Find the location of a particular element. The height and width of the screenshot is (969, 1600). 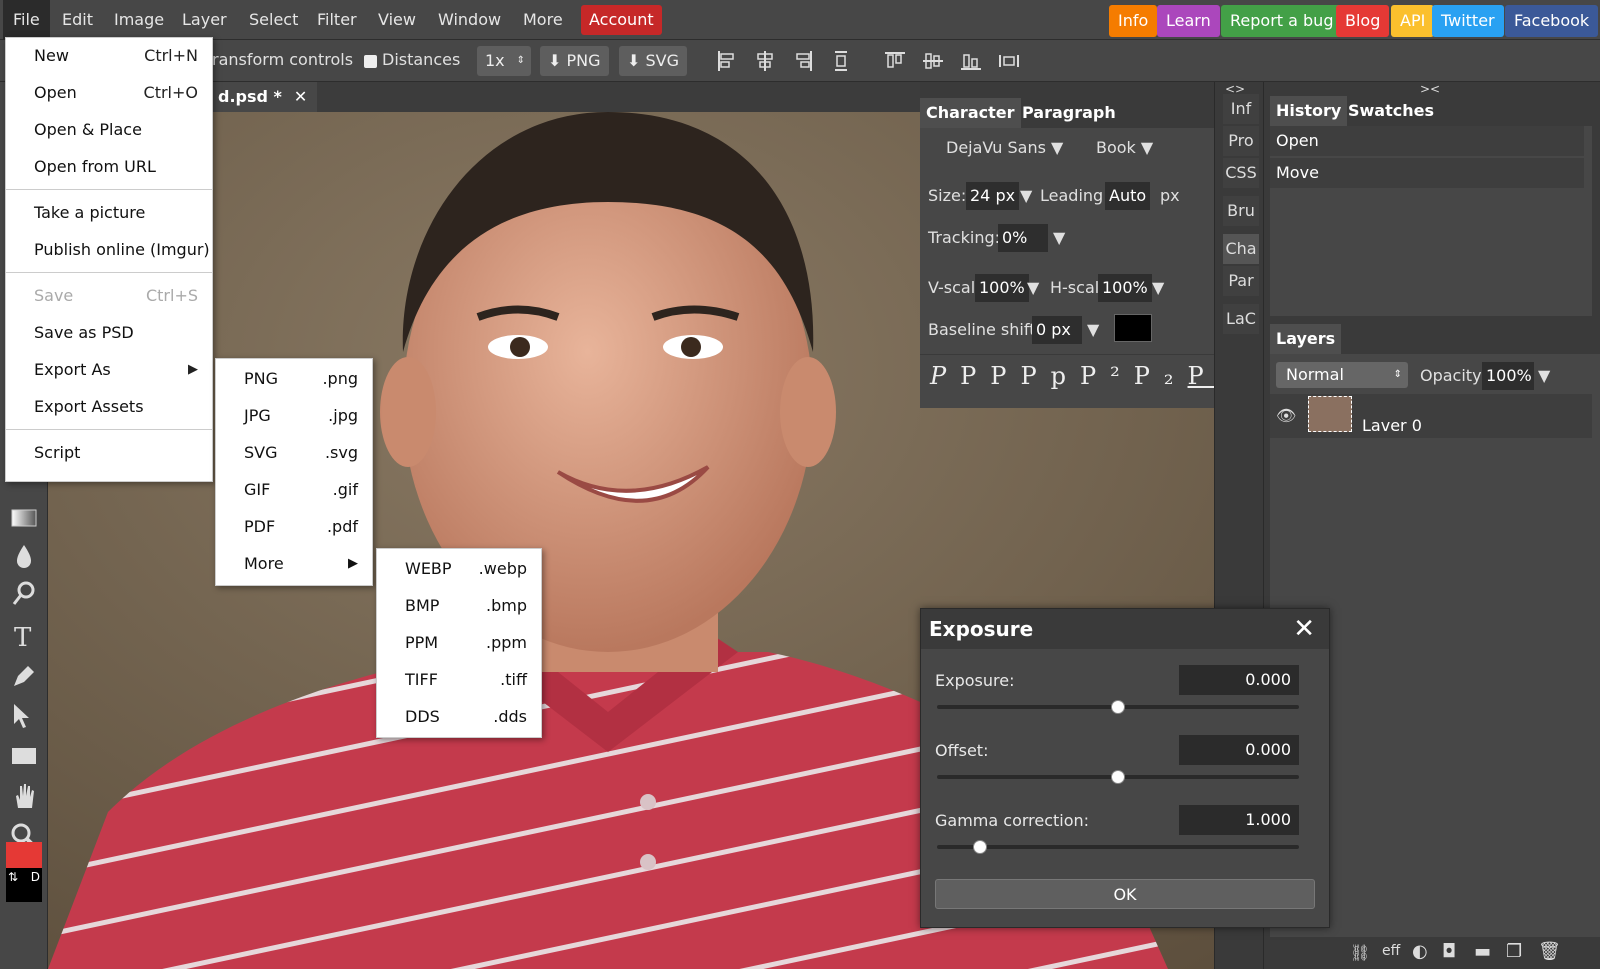

font-family-select: DejaVu Sans ▼ is located at coordinates (1004, 147).